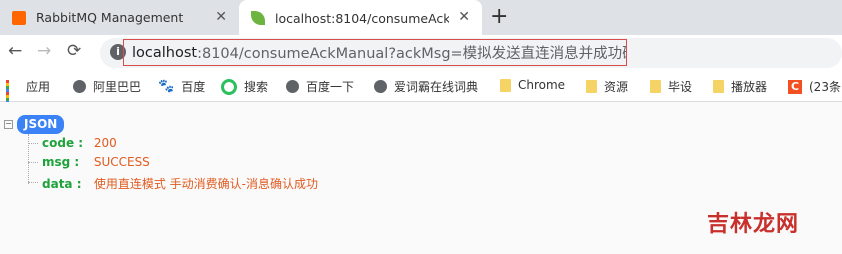  Describe the element at coordinates (62, 184) in the screenshot. I see `json-key: data :` at that location.